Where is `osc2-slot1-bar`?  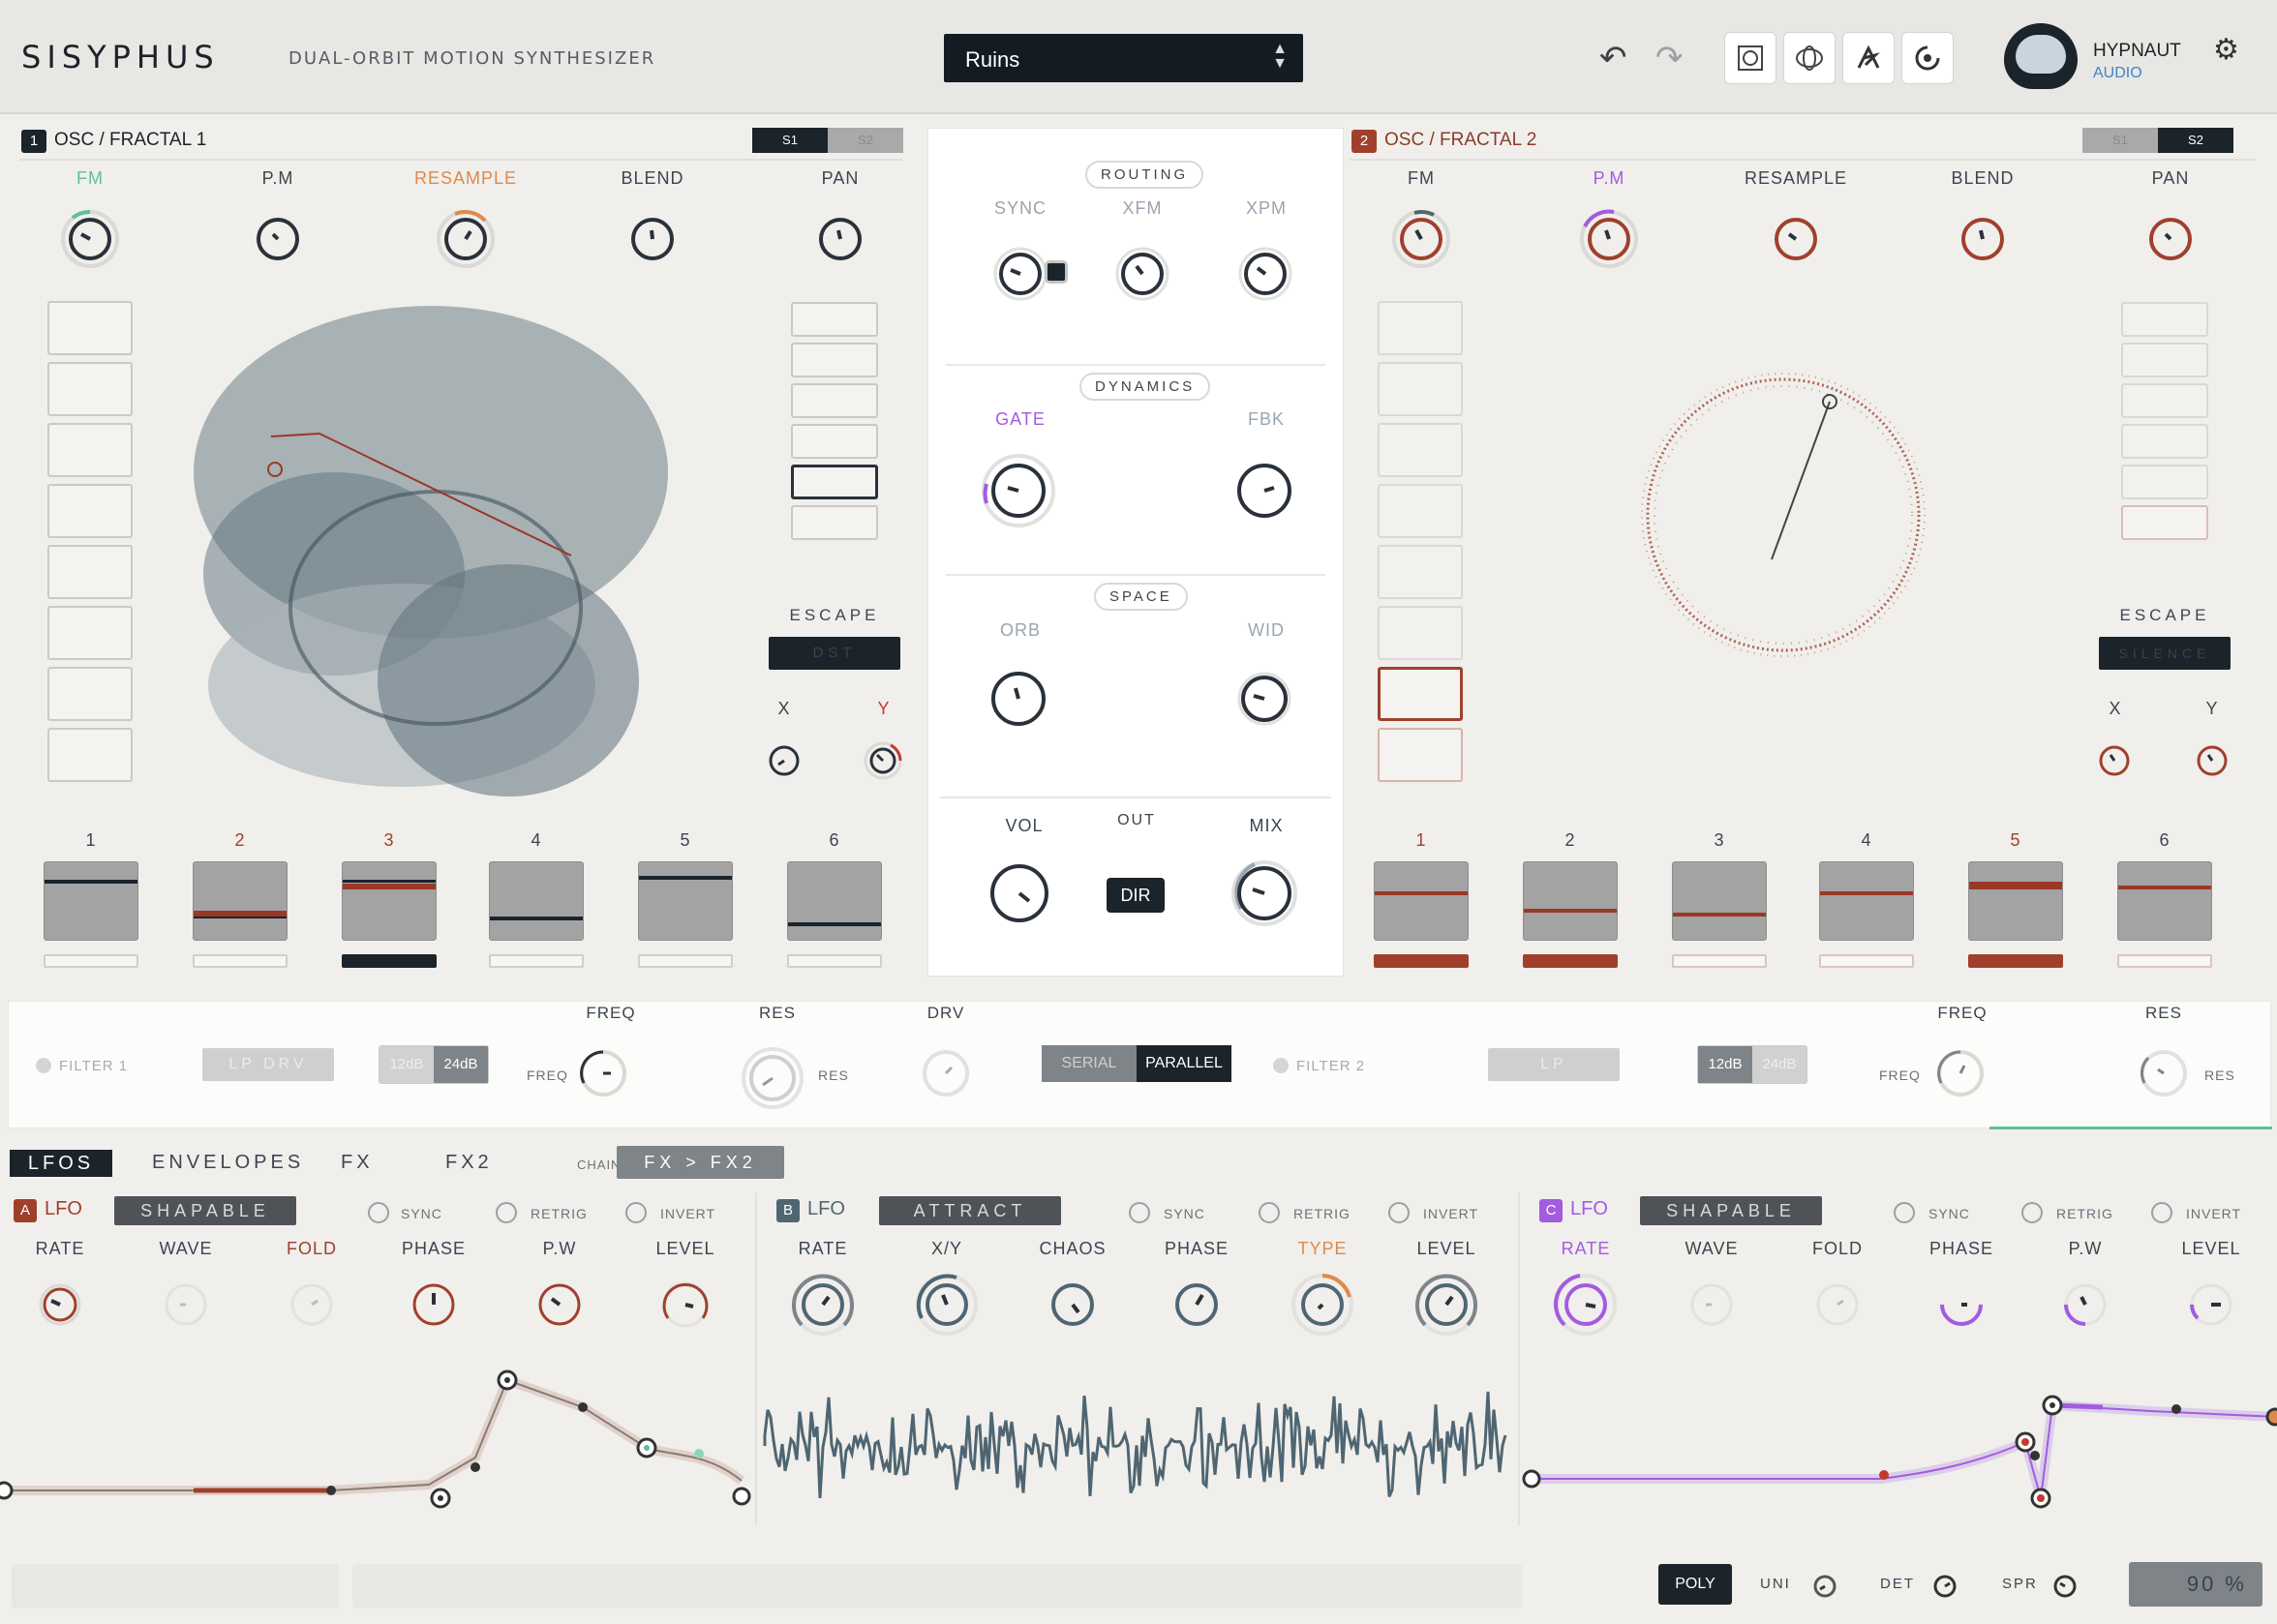 osc2-slot1-bar is located at coordinates (1421, 961).